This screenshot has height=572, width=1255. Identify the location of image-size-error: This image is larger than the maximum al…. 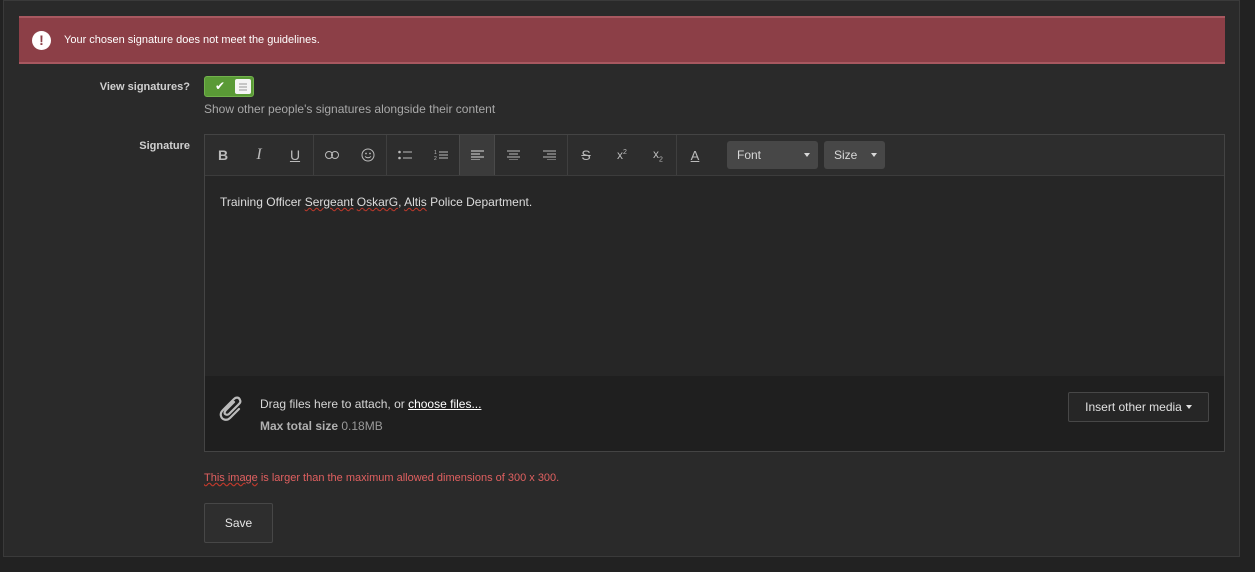
(382, 478).